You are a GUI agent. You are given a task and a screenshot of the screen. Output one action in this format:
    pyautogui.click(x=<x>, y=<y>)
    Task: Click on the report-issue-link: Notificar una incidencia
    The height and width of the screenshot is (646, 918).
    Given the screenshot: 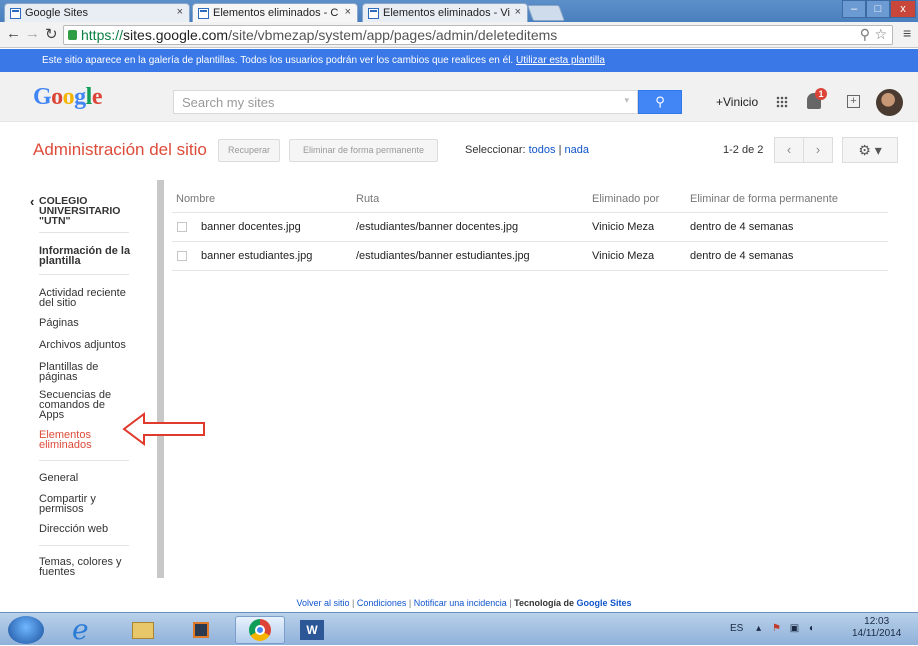 What is the action you would take?
    pyautogui.click(x=460, y=603)
    